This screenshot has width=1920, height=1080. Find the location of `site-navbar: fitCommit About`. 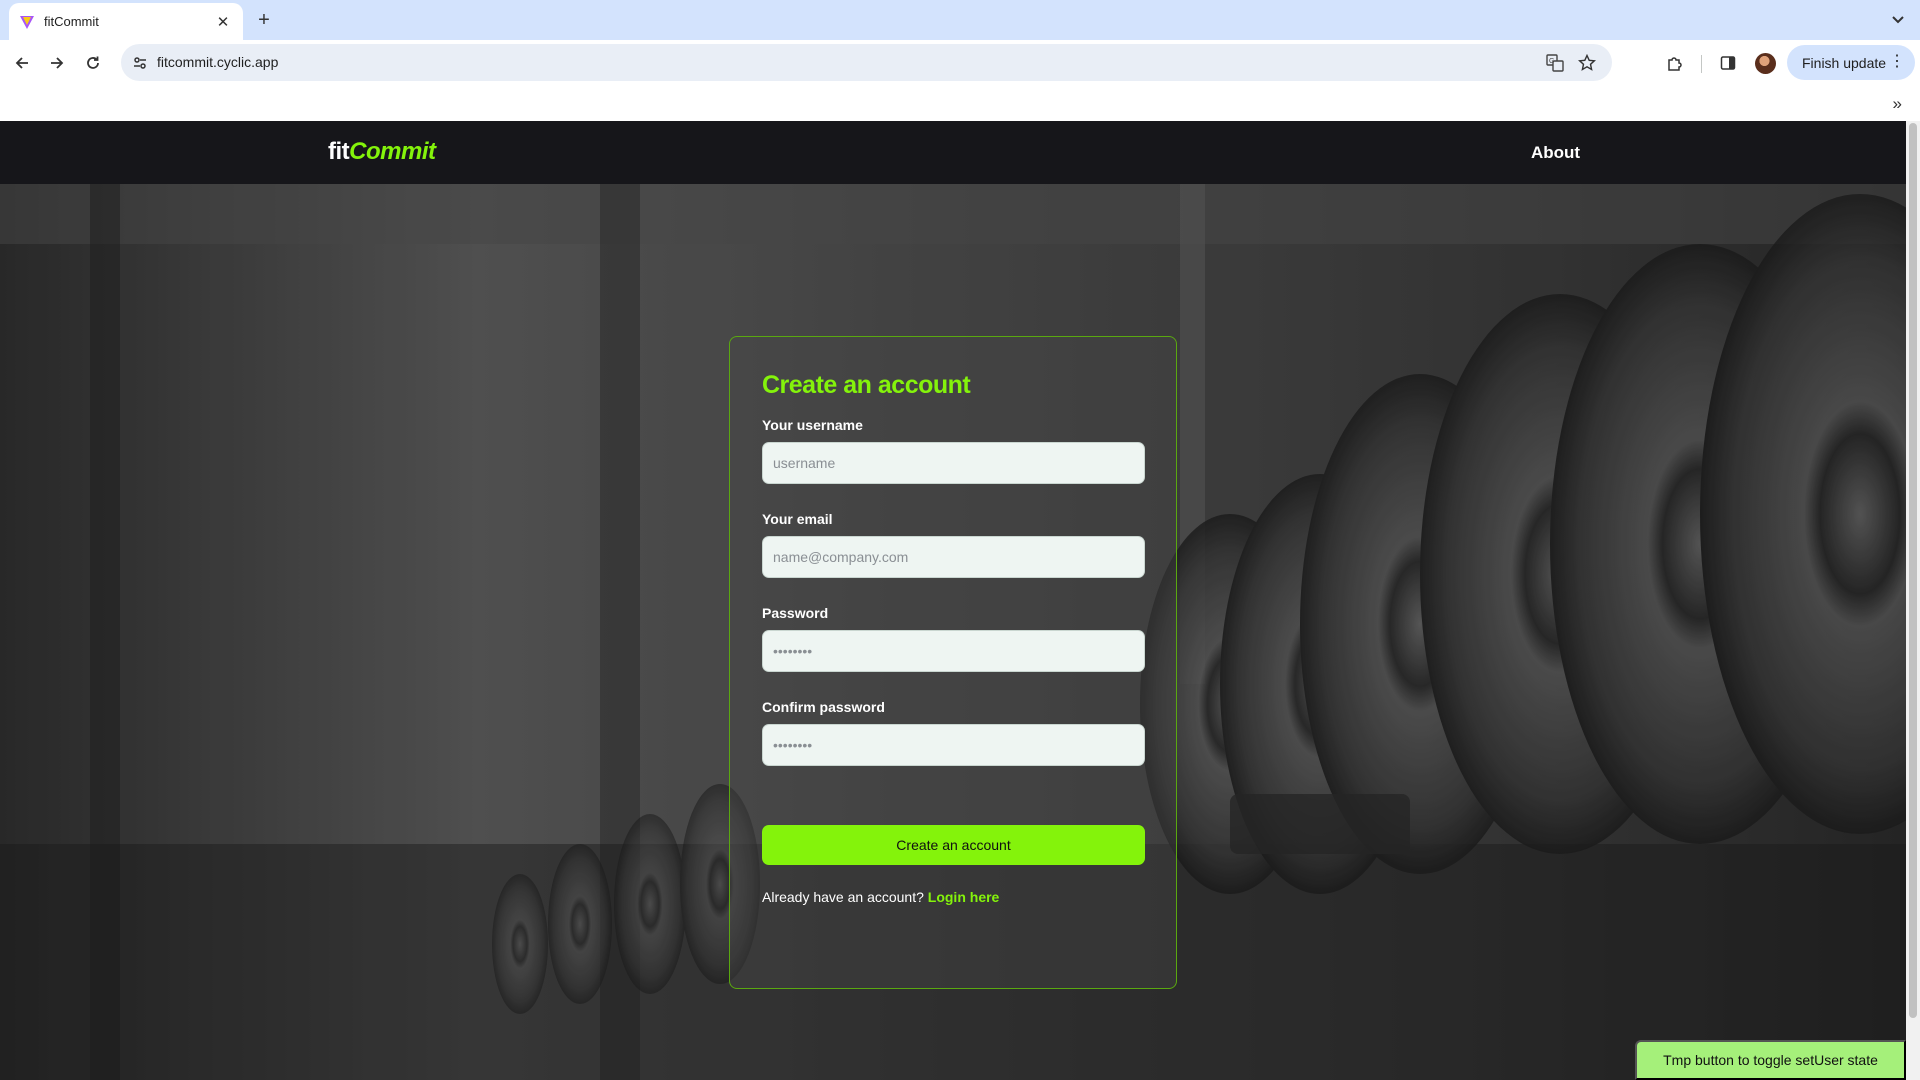

site-navbar: fitCommit About is located at coordinates (953, 152).